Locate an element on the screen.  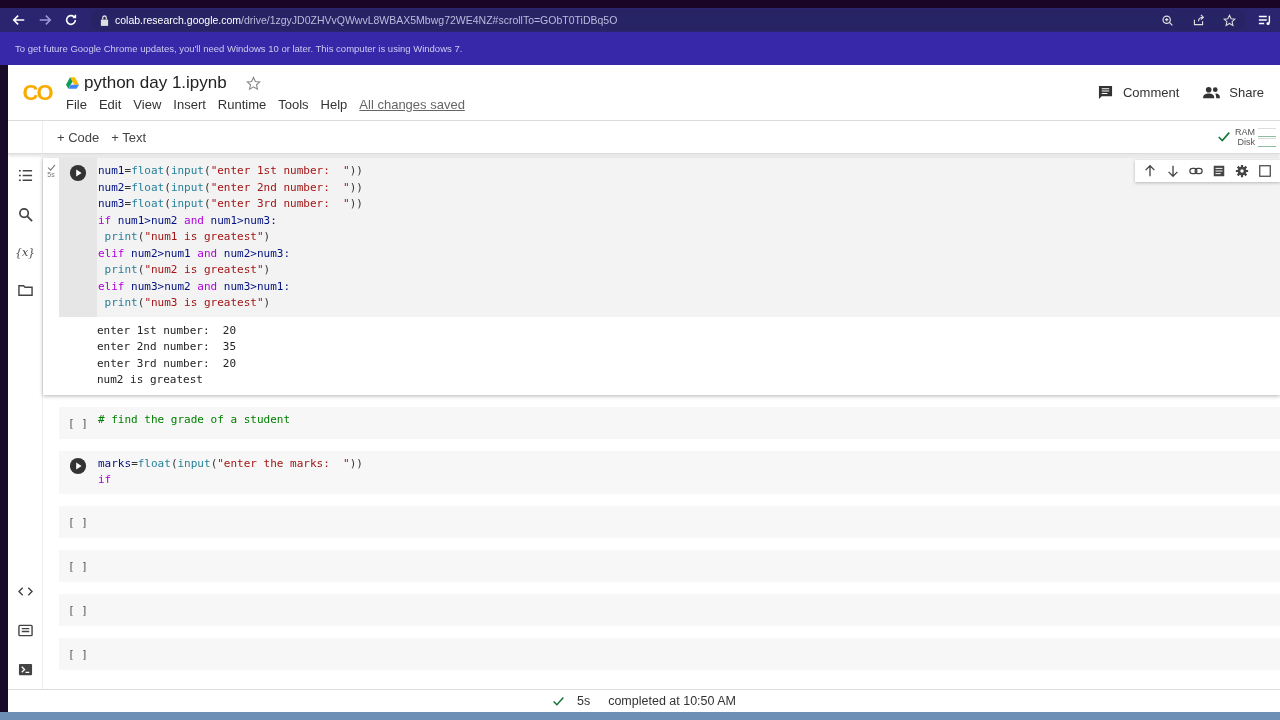
output-line: enter 2nd number: 35 is located at coordinates (167, 347).